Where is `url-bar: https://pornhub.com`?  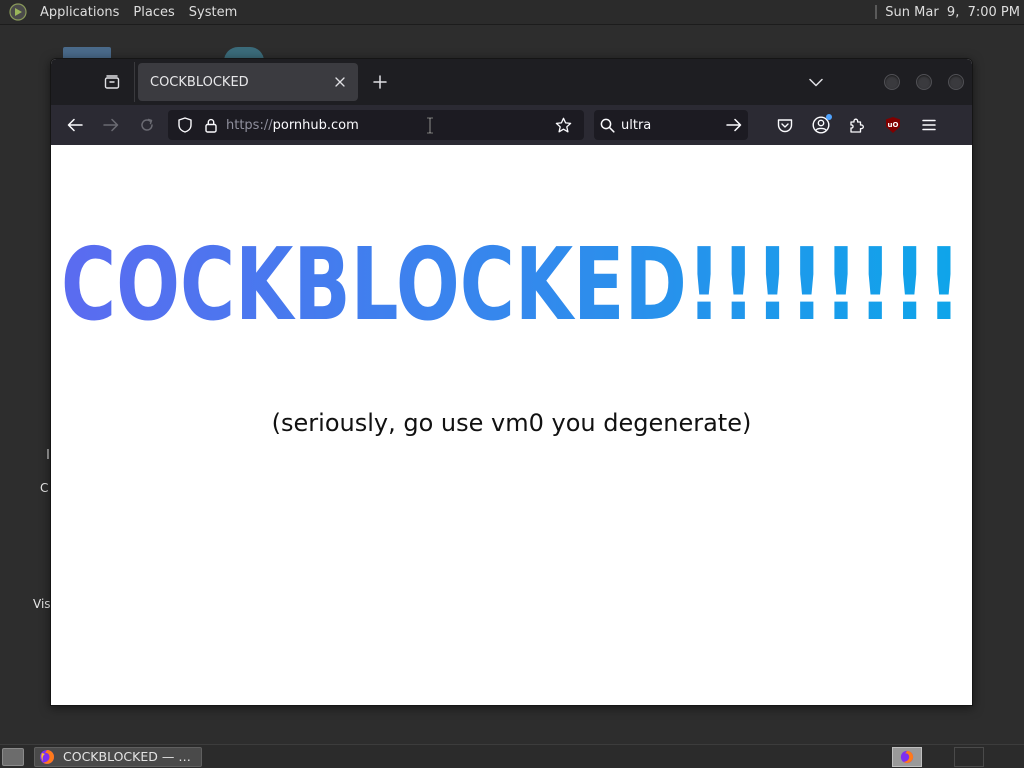 url-bar: https://pornhub.com is located at coordinates (376, 125).